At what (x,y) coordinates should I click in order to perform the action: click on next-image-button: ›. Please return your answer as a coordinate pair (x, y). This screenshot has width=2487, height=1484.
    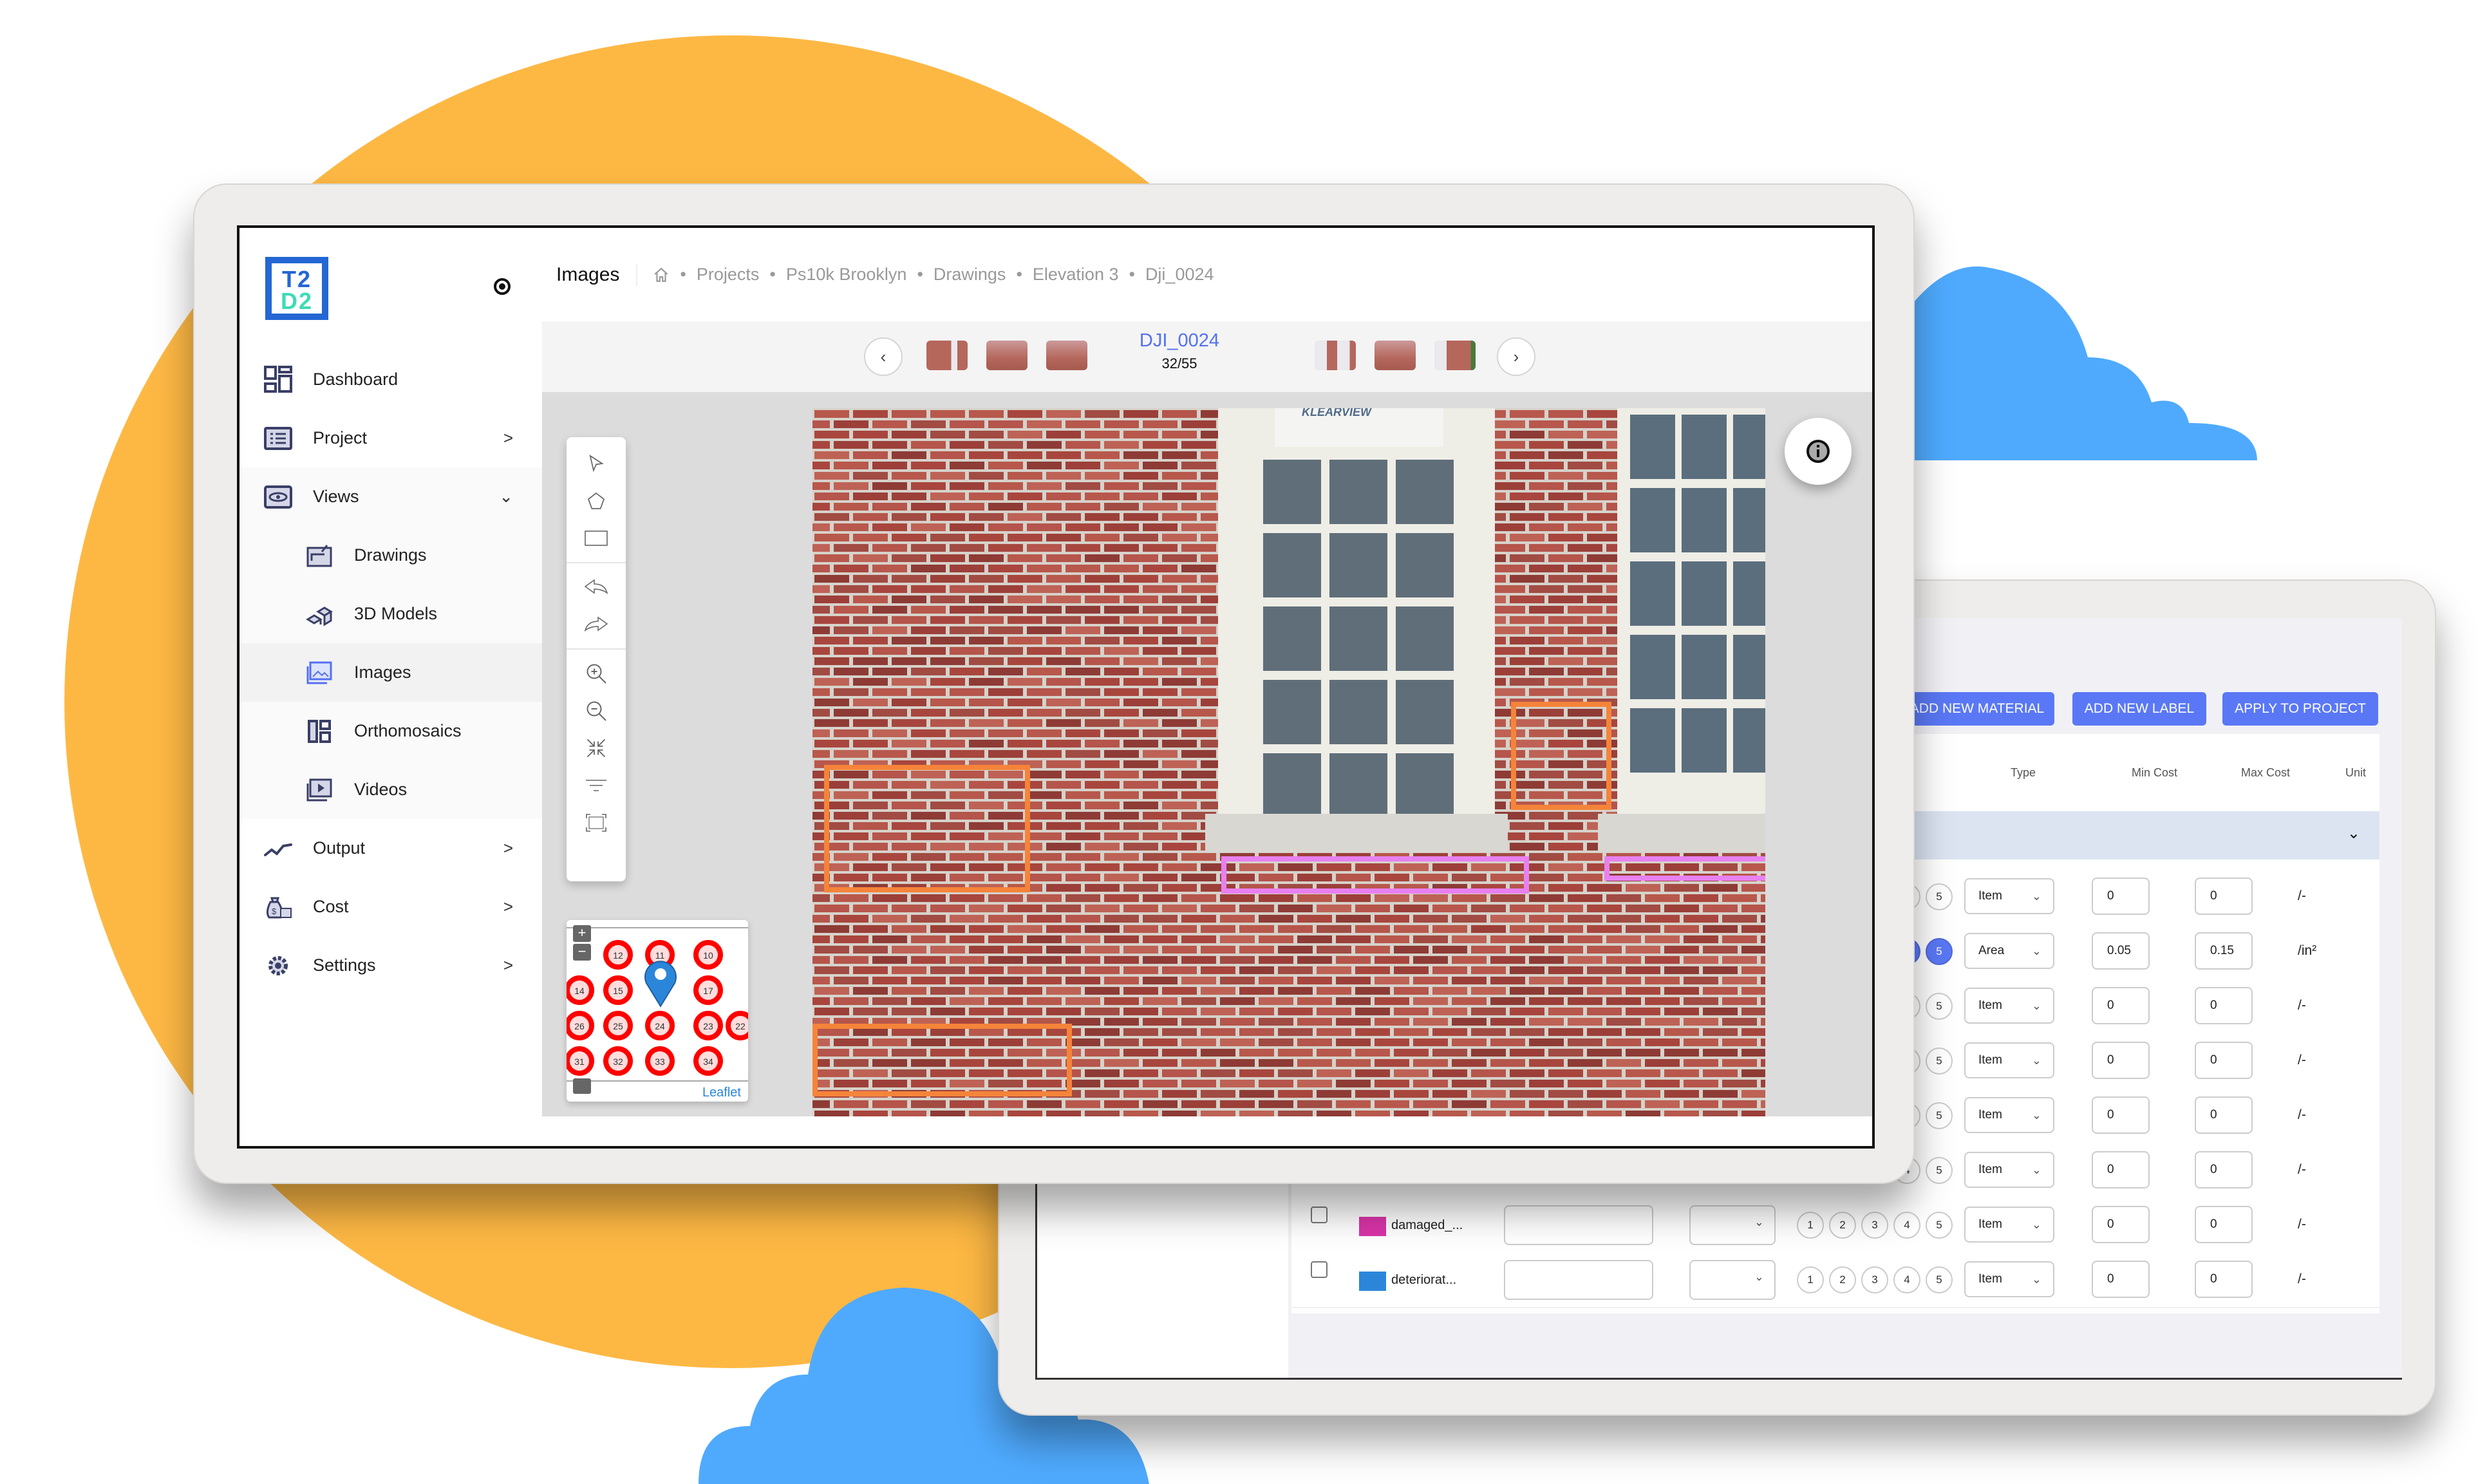
    Looking at the image, I should click on (1516, 356).